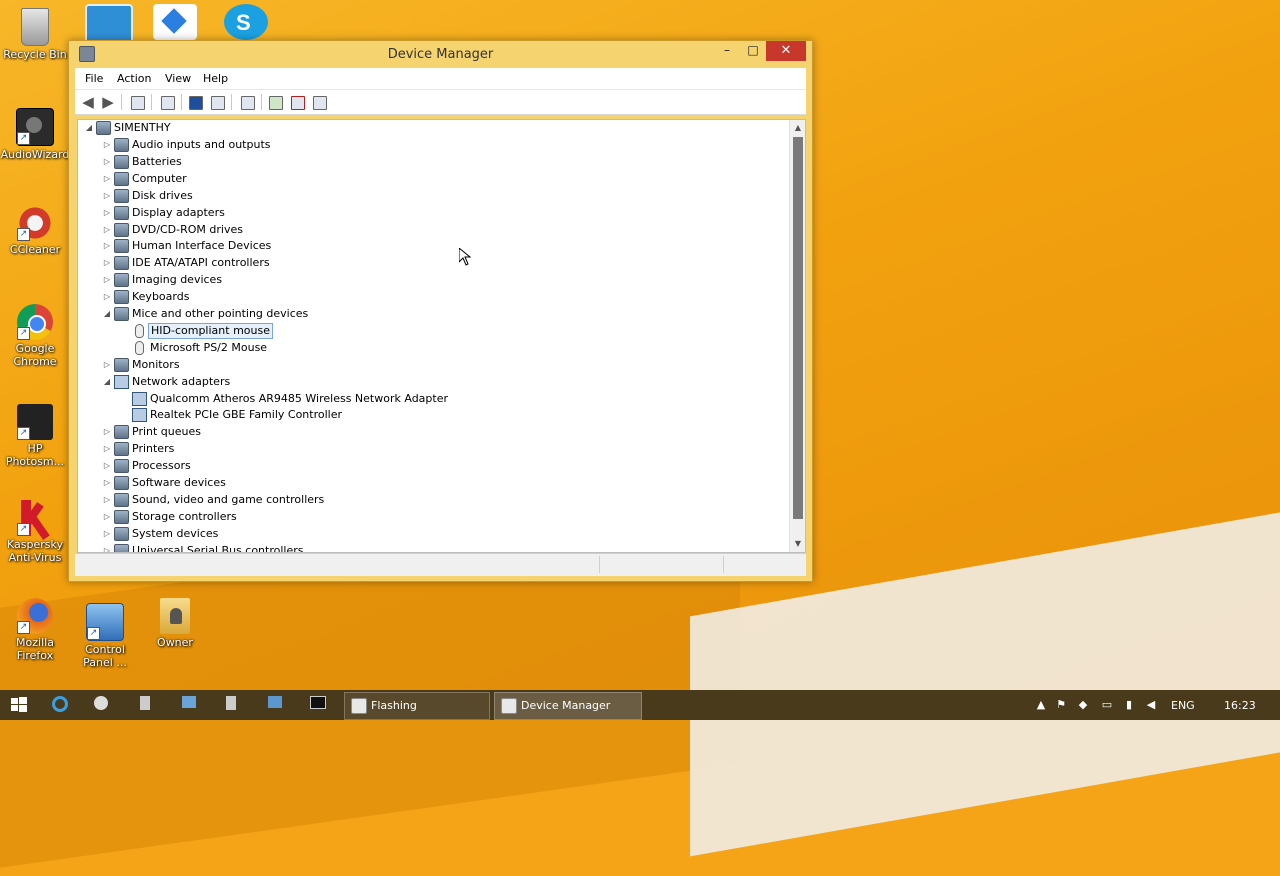  I want to click on toolbar: ◀ ▶, so click(440, 102).